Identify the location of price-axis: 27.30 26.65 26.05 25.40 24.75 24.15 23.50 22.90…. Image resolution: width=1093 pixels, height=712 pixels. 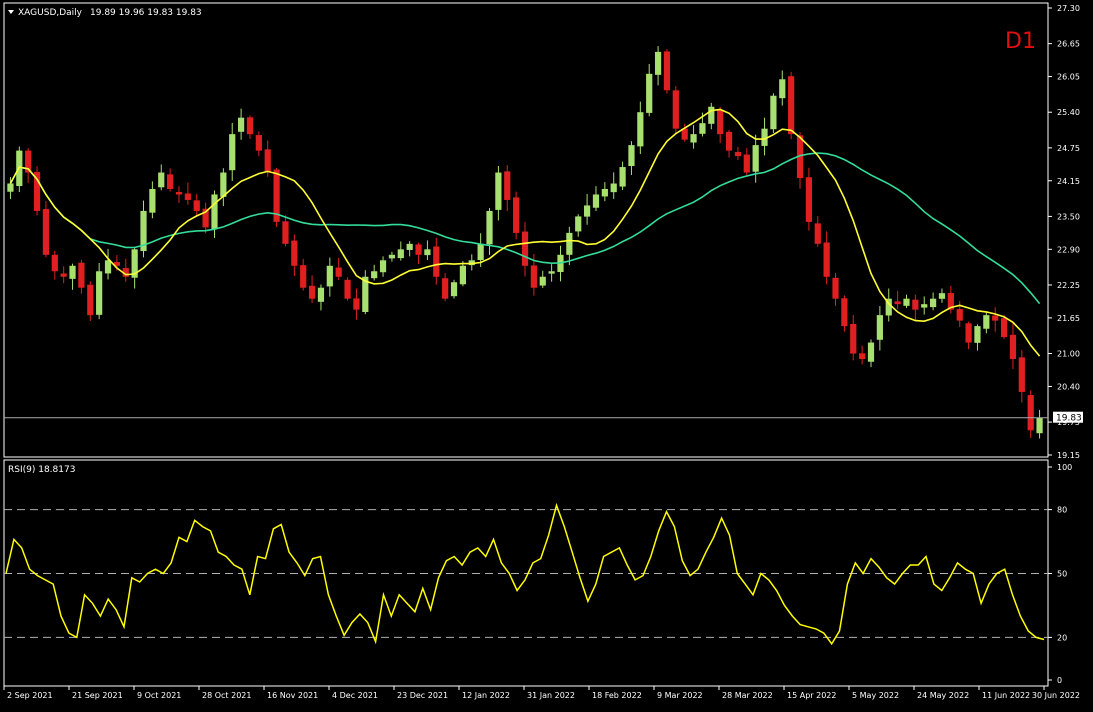
(1064, 232).